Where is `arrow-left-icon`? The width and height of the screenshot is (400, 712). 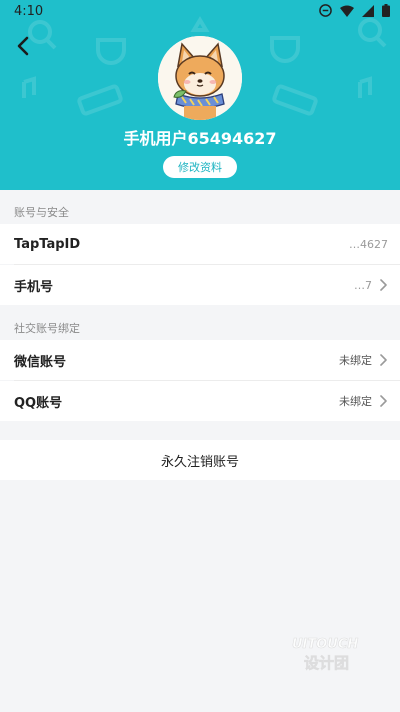
arrow-left-icon is located at coordinates (24, 46).